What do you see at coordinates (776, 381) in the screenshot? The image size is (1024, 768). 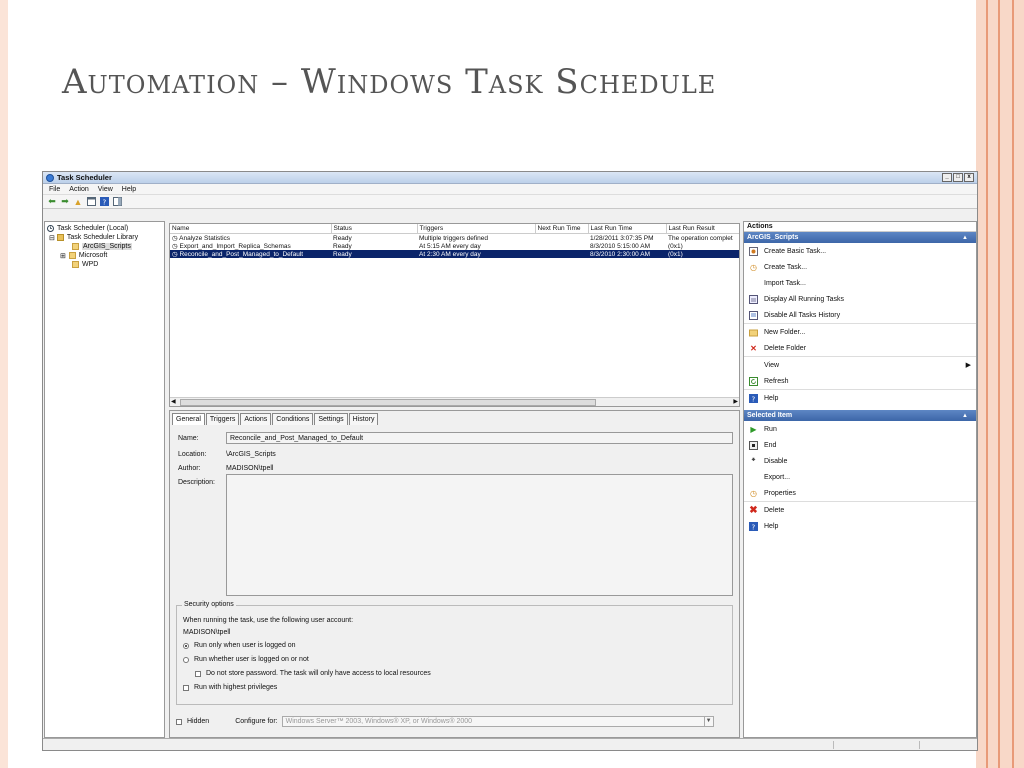 I see `action-label: Refresh` at bounding box center [776, 381].